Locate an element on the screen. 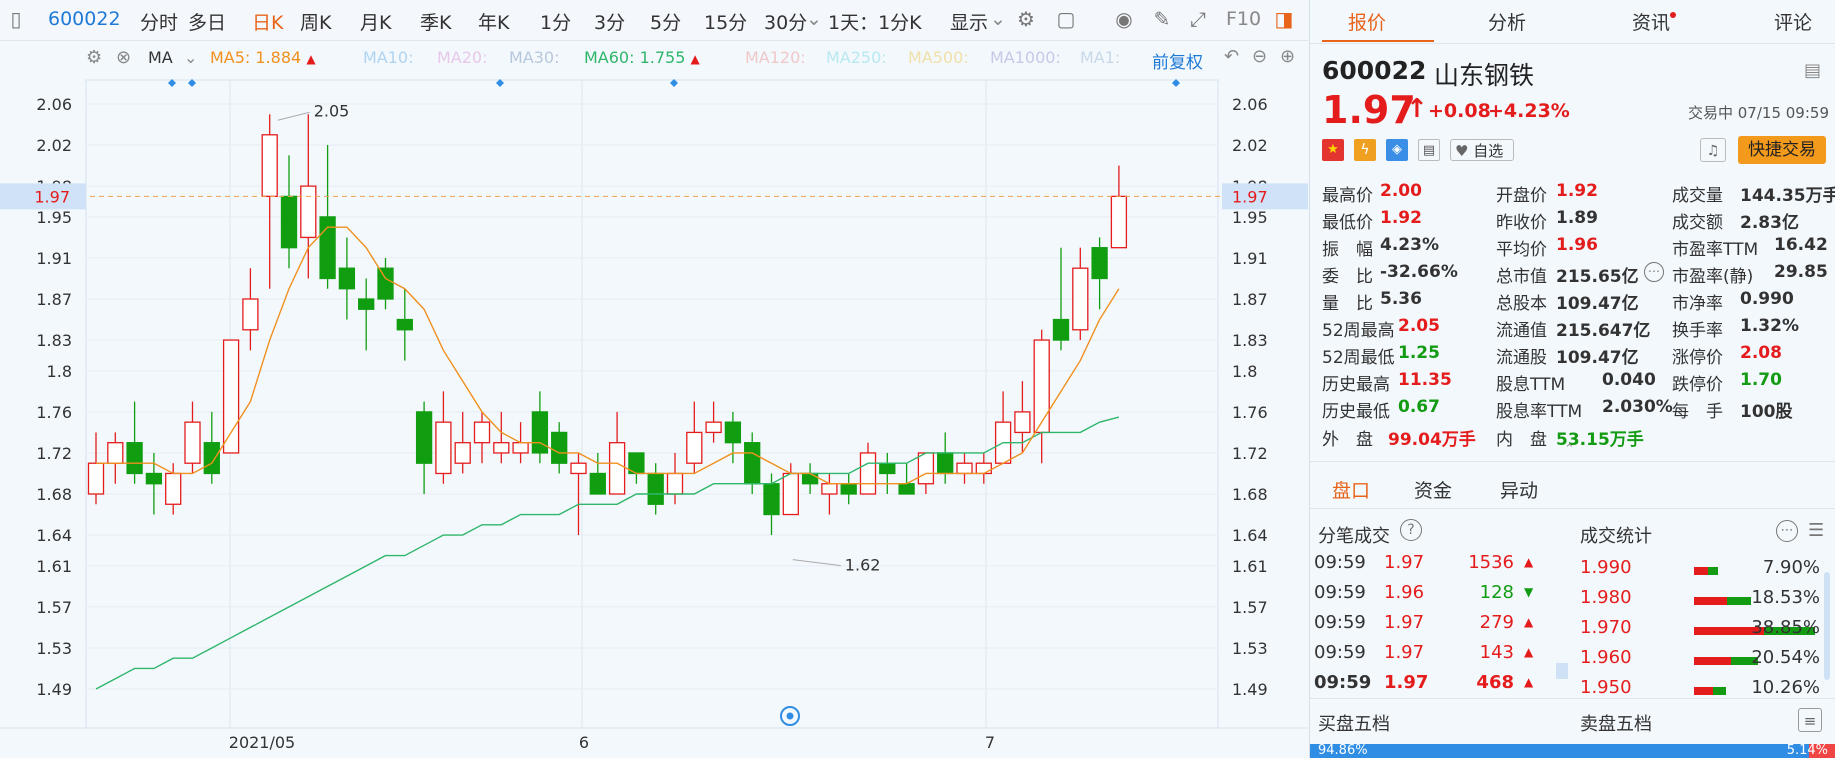 The height and width of the screenshot is (758, 1835). y-tick-left: 1.8 is located at coordinates (59, 371).